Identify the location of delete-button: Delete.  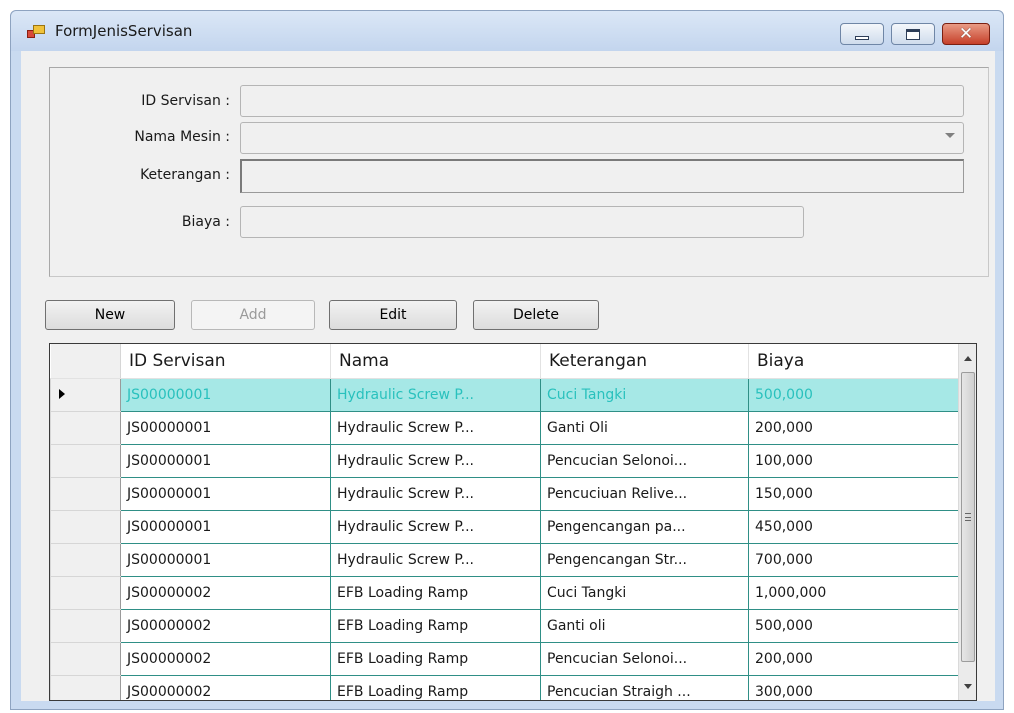
(536, 315).